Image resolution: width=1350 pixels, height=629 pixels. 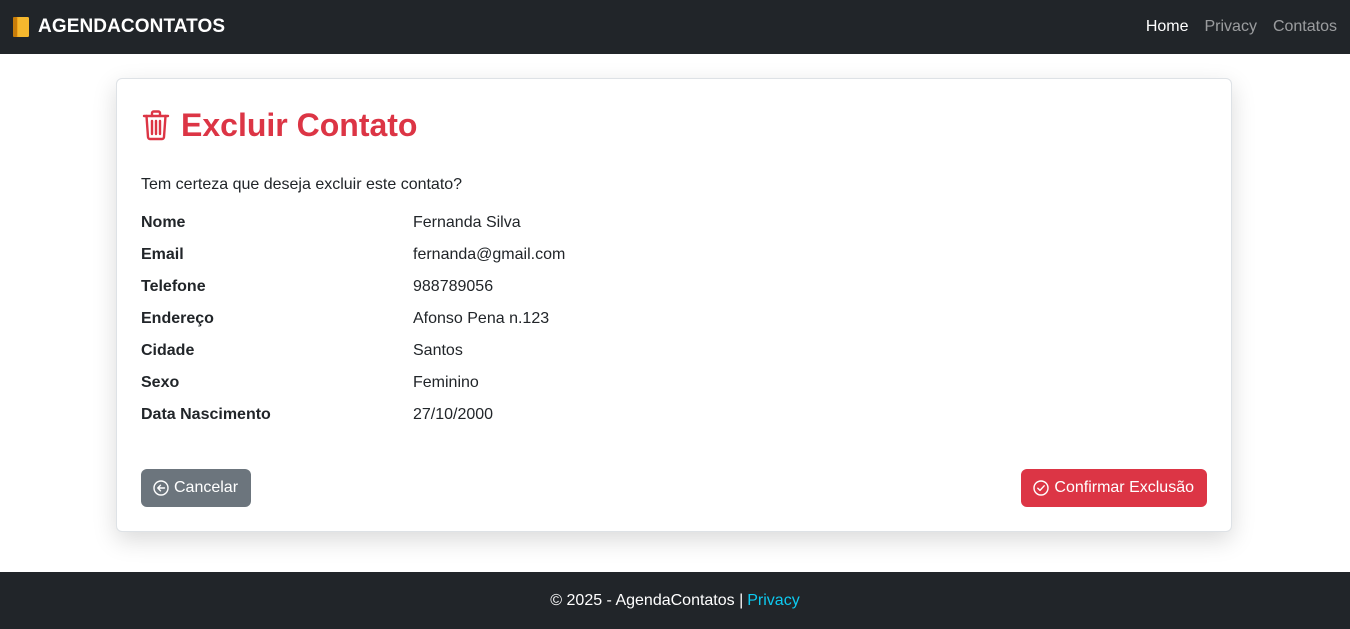 I want to click on title-row: Excluir Contato, so click(x=674, y=125).